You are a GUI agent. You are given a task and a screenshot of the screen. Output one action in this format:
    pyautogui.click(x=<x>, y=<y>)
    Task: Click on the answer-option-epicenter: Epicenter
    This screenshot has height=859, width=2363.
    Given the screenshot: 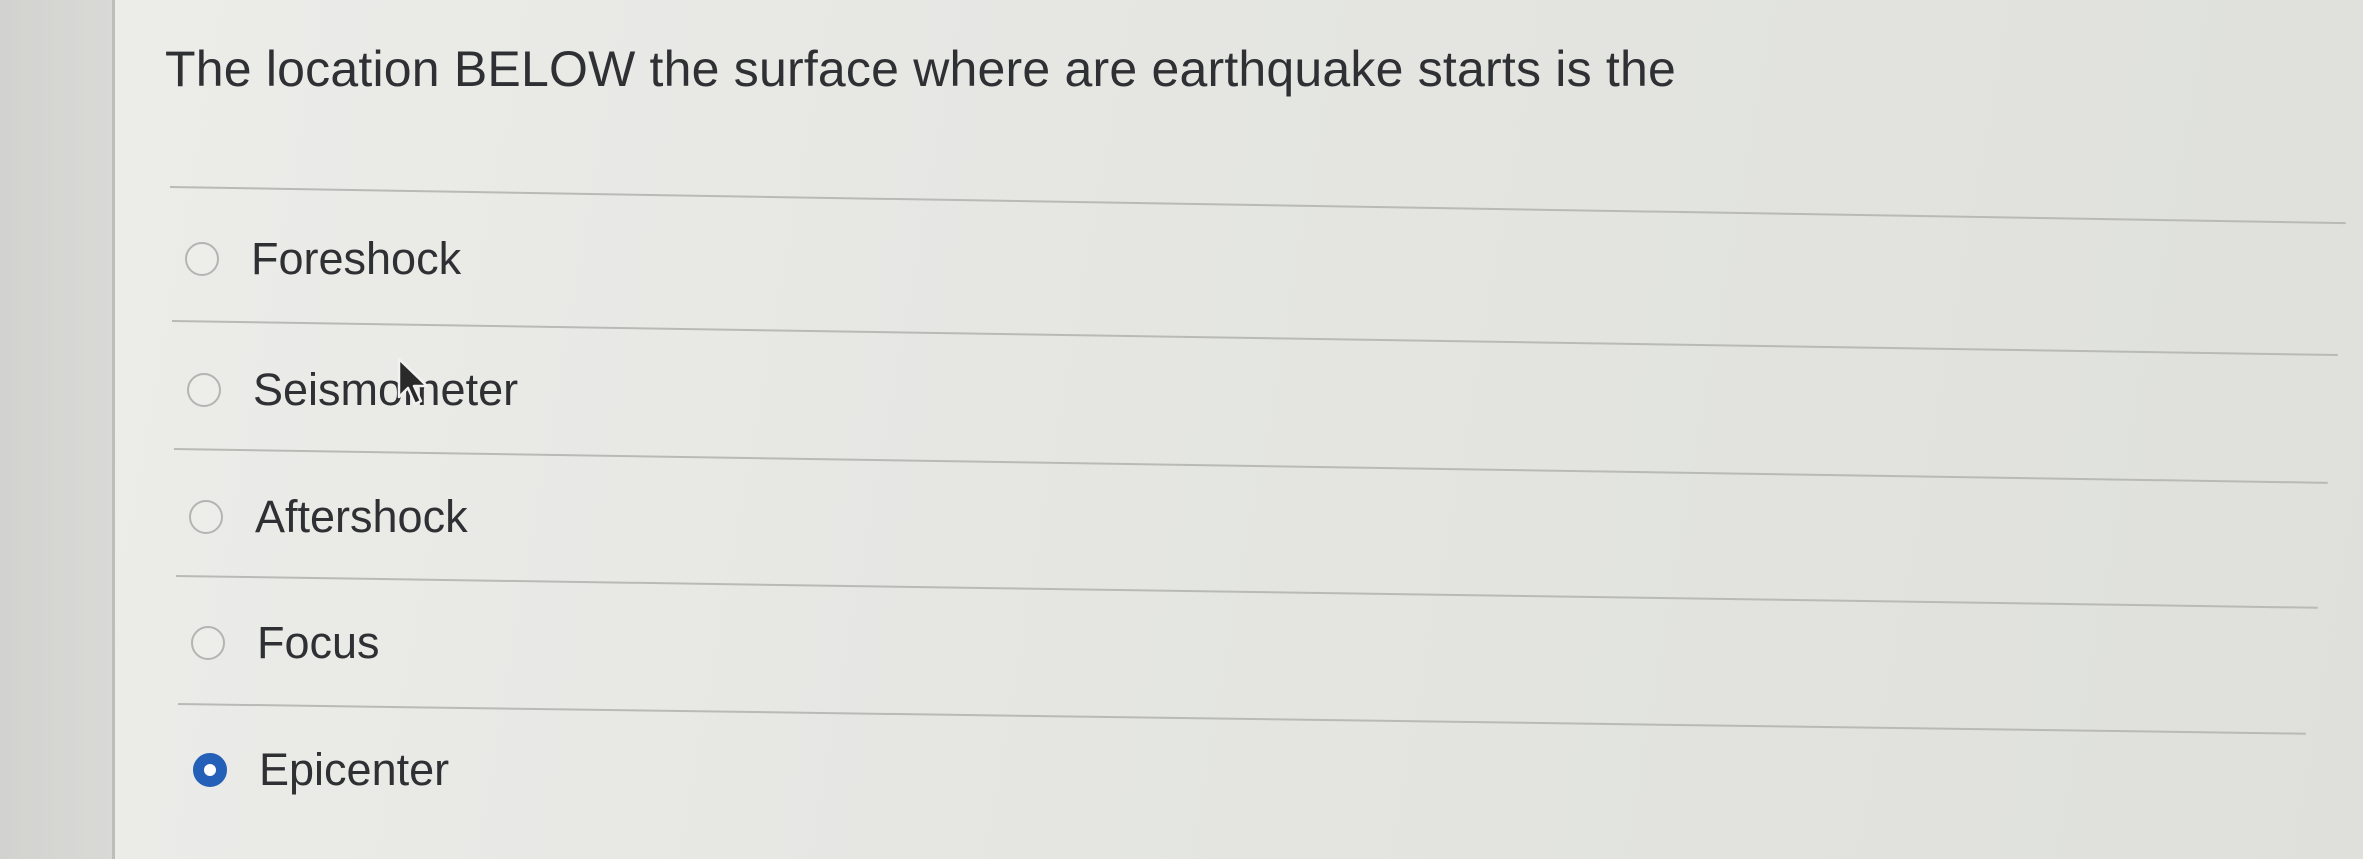 What is the action you would take?
    pyautogui.click(x=321, y=770)
    